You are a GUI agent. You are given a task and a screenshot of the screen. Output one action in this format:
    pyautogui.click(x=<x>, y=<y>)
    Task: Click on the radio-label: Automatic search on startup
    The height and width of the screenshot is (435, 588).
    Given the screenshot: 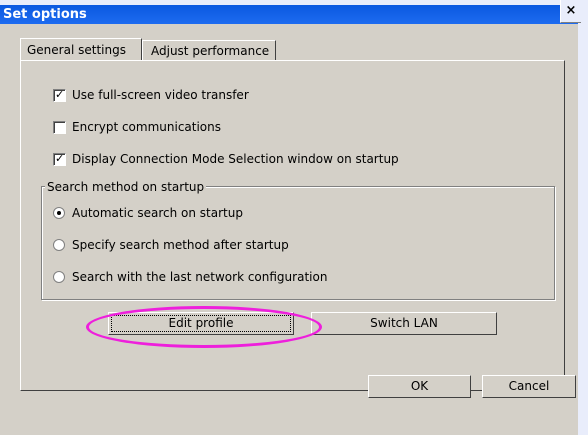 What is the action you would take?
    pyautogui.click(x=157, y=213)
    